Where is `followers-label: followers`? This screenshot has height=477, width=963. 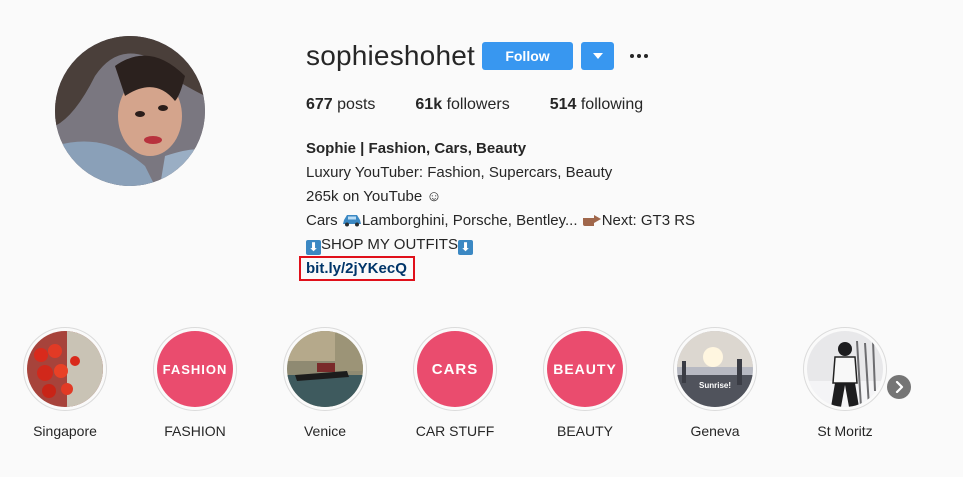 followers-label: followers is located at coordinates (478, 104).